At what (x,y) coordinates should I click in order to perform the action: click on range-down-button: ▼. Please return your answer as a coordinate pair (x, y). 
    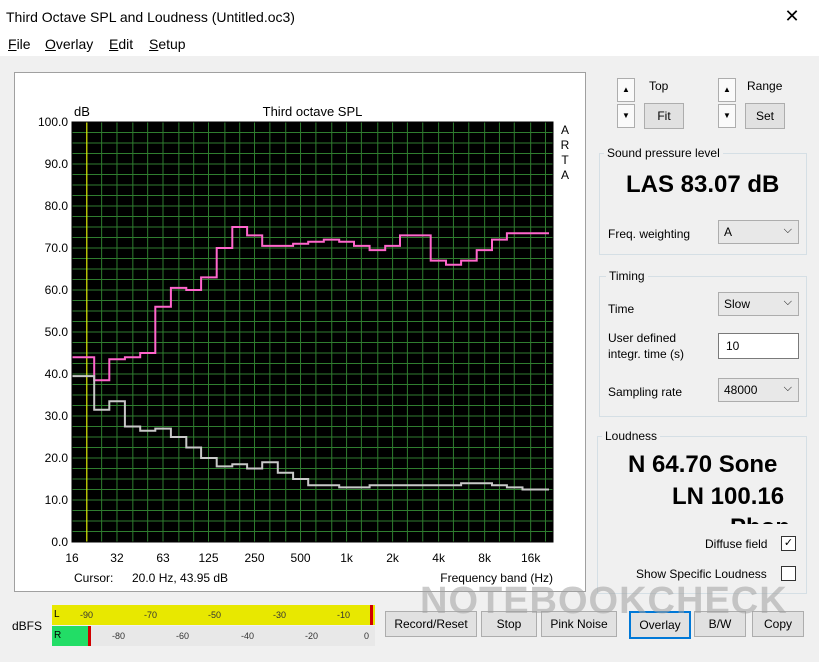
    Looking at the image, I should click on (727, 116).